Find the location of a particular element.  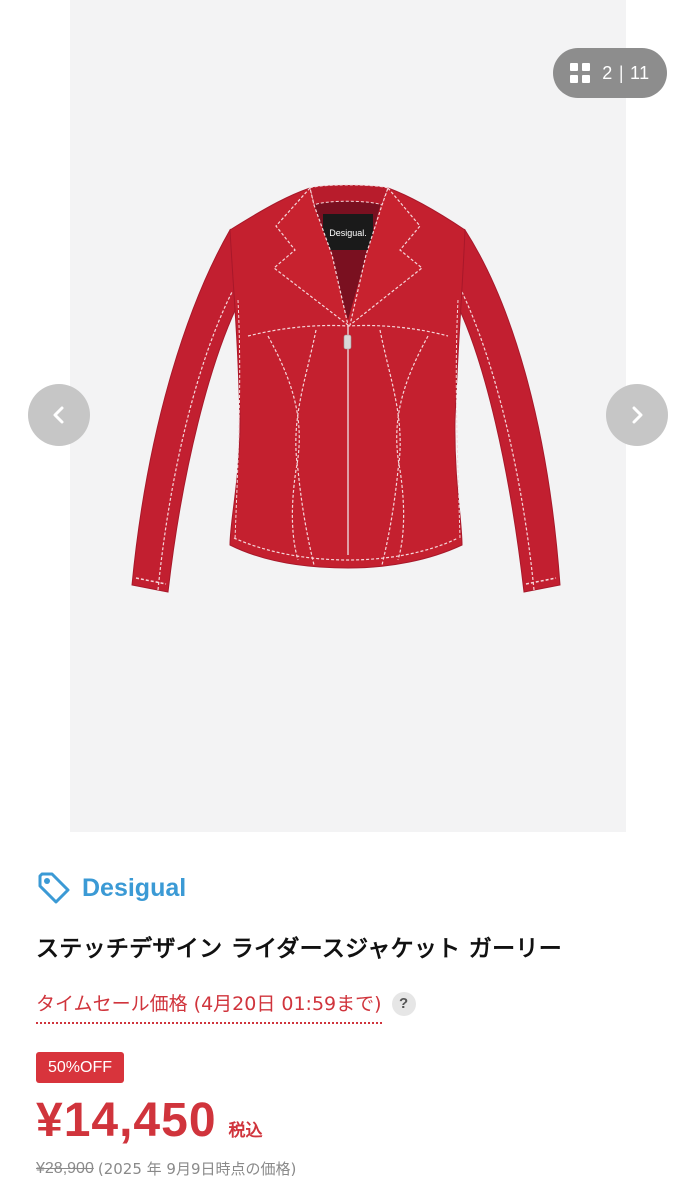

image-counter-badge: 2 | 11 is located at coordinates (610, 73).